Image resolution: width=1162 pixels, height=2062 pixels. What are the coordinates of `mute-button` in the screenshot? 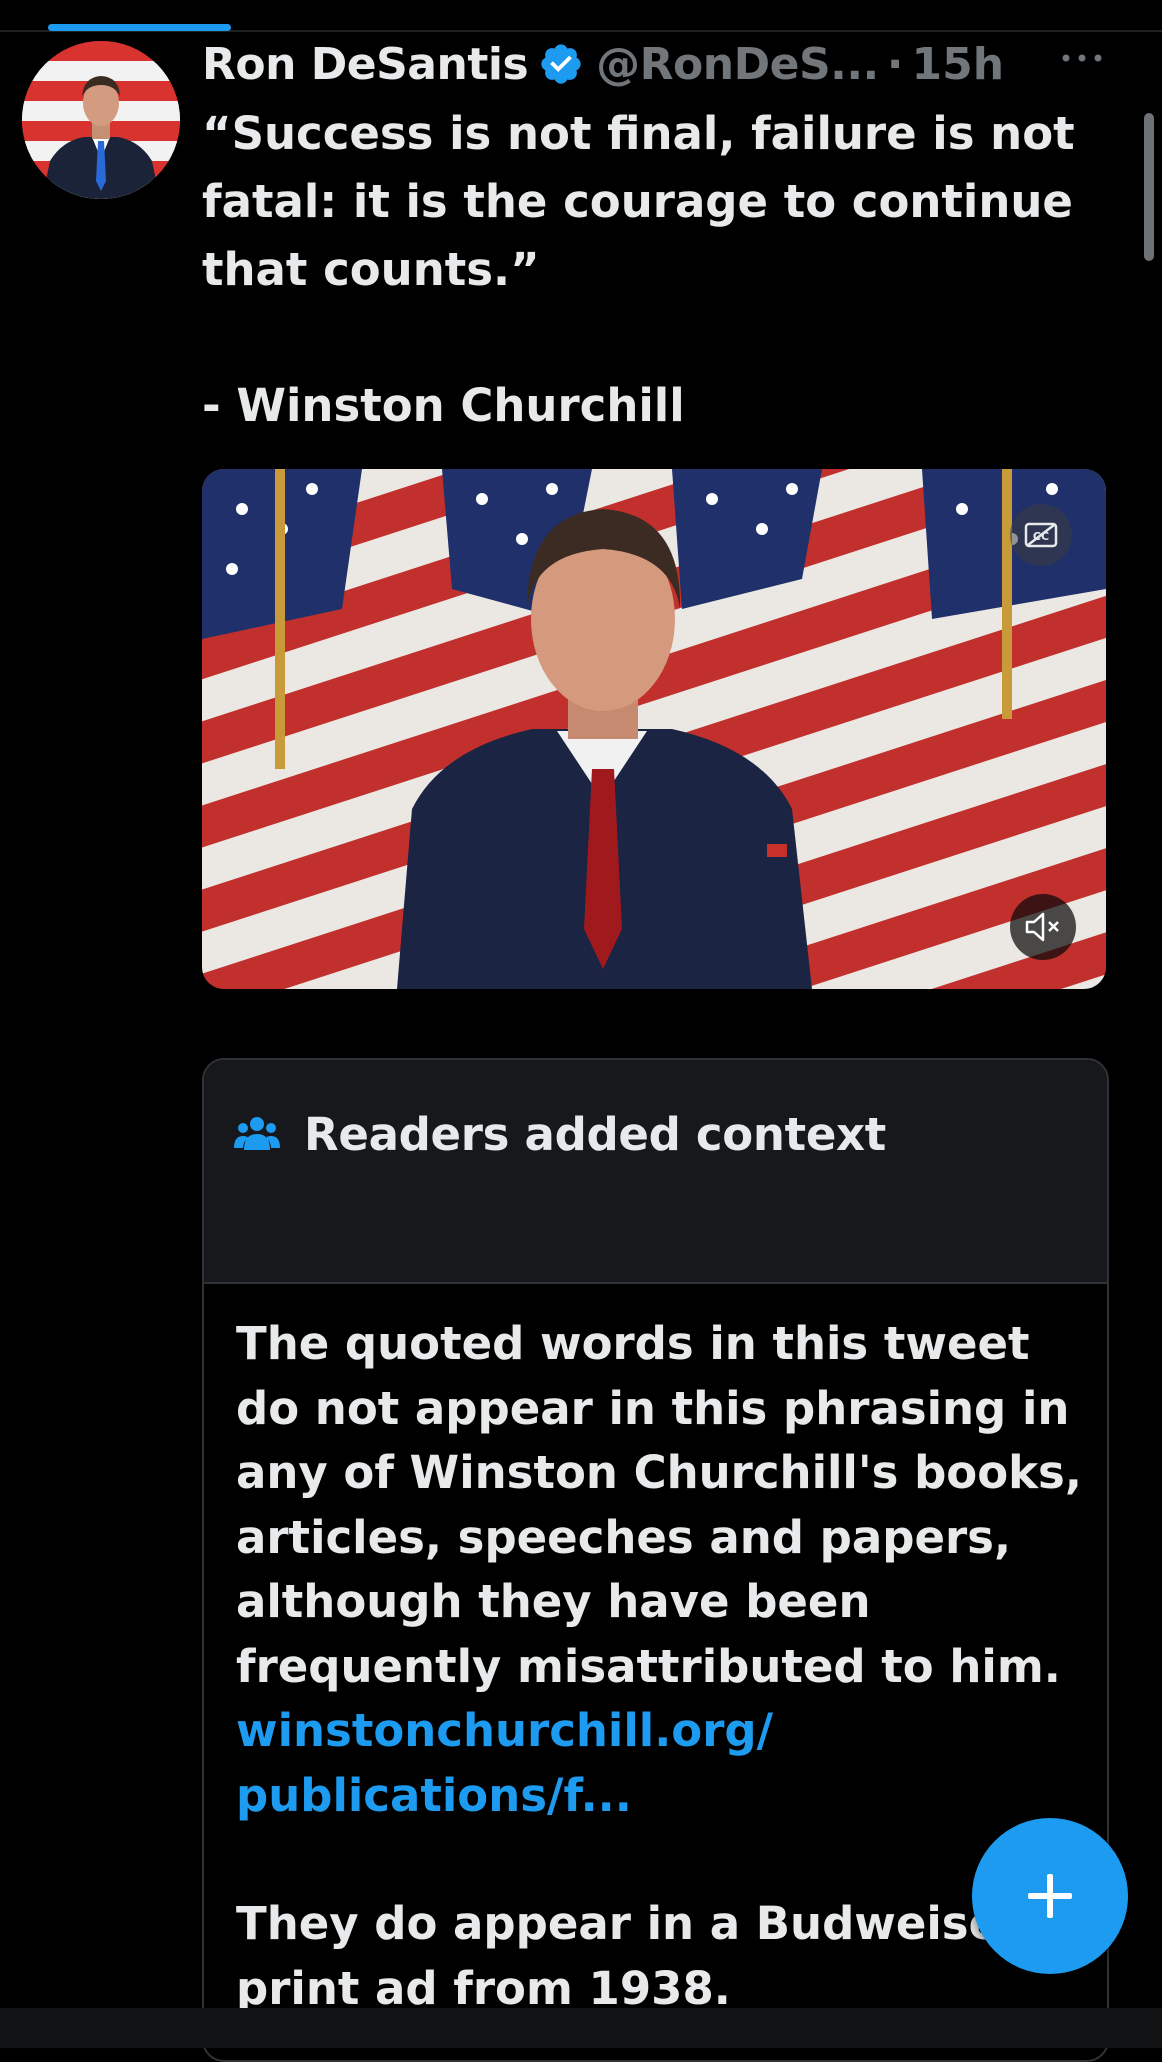 It's located at (1043, 927).